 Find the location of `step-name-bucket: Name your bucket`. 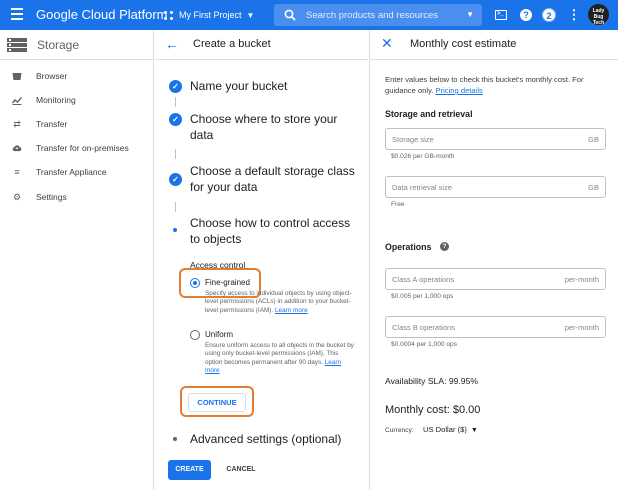

step-name-bucket: Name your bucket is located at coordinates (276, 86).